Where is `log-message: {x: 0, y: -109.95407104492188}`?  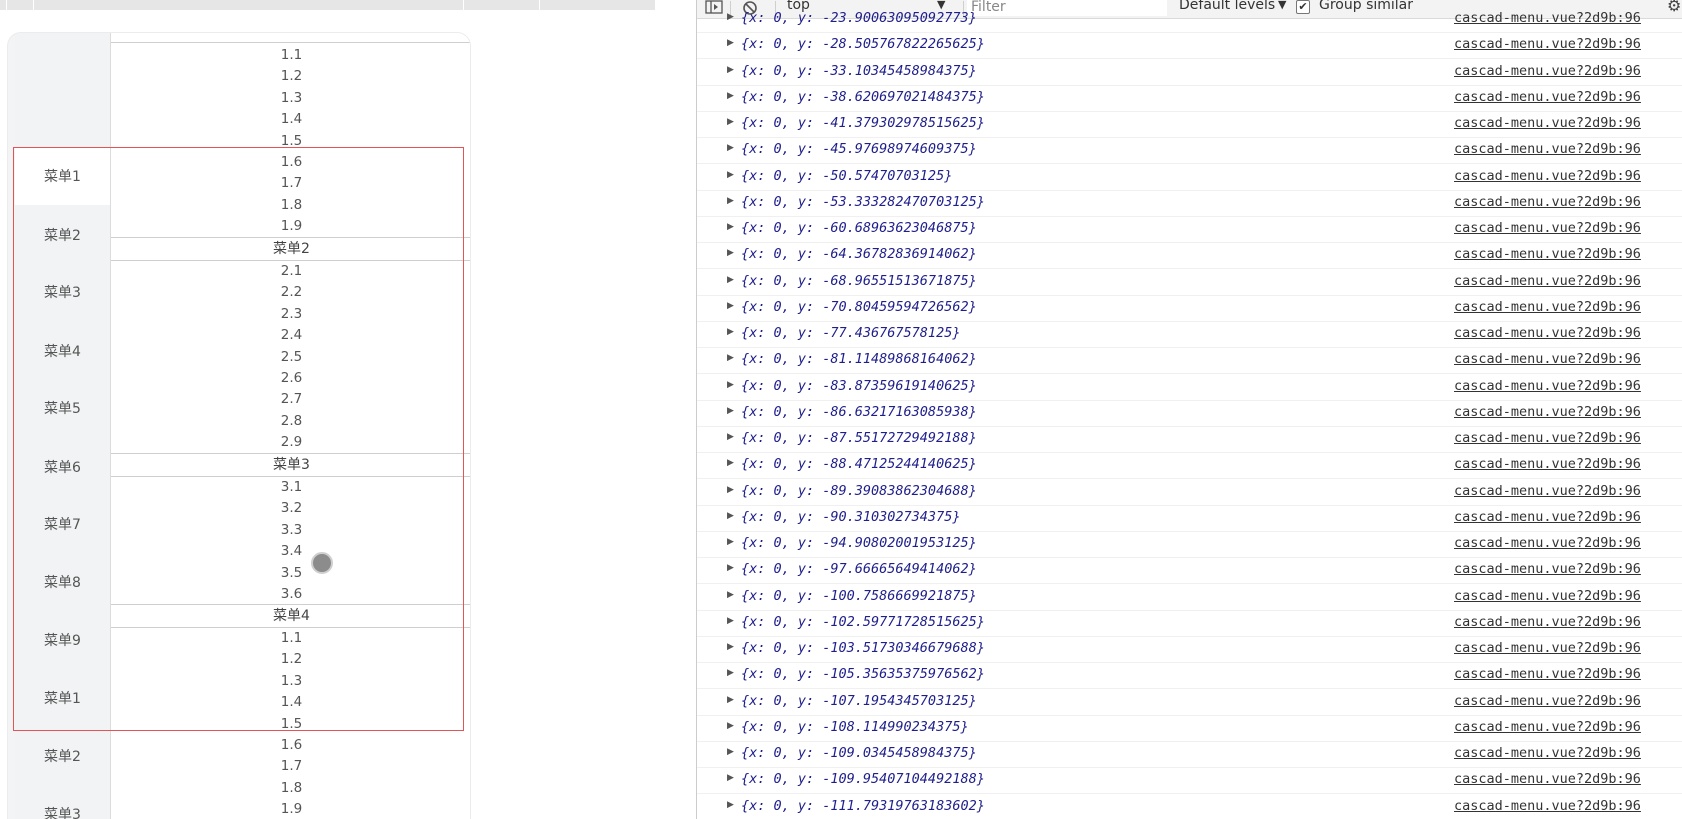 log-message: {x: 0, y: -109.95407104492188} is located at coordinates (863, 779).